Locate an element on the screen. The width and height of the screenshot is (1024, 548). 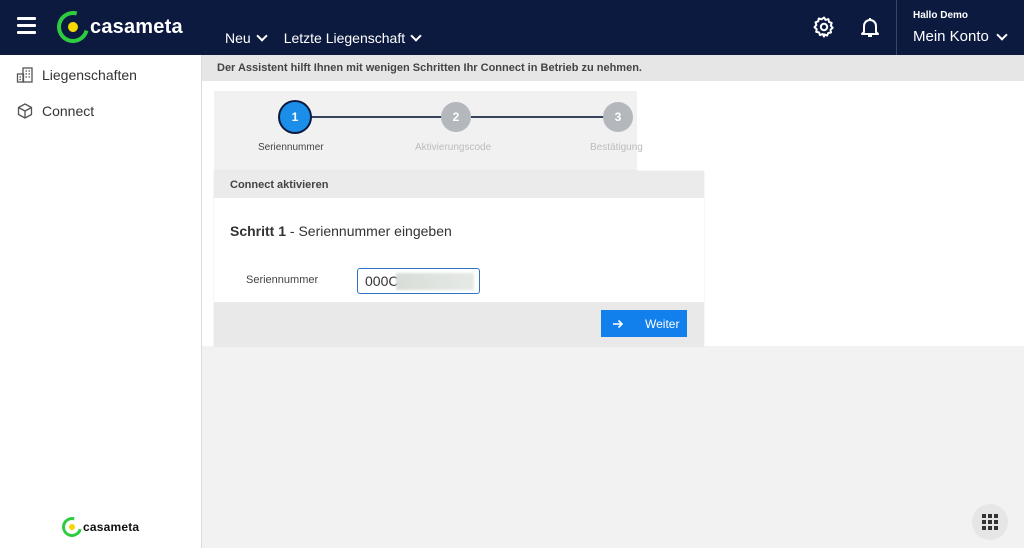
account-menu: Hallo Demo Mein Konto is located at coordinates (960, 27).